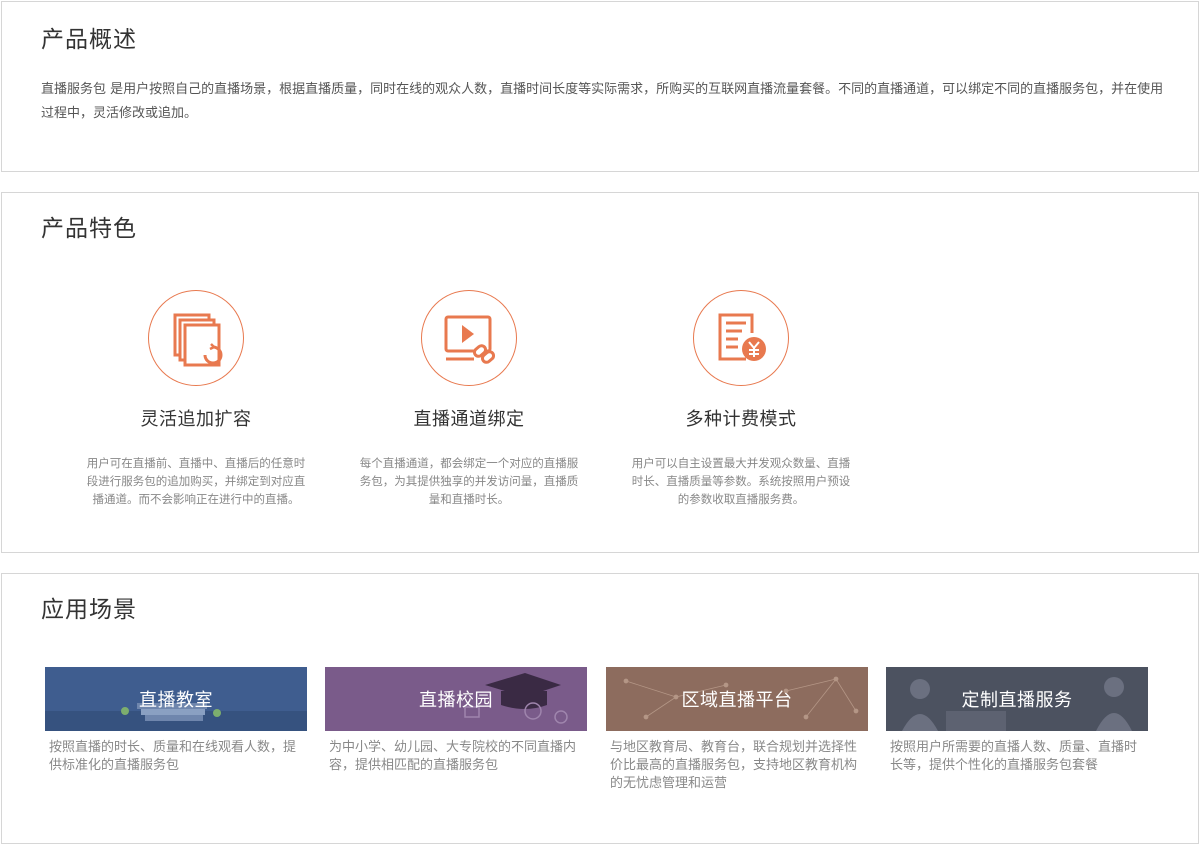  Describe the element at coordinates (89, 40) in the screenshot. I see `overview-title: 产品概述` at that location.